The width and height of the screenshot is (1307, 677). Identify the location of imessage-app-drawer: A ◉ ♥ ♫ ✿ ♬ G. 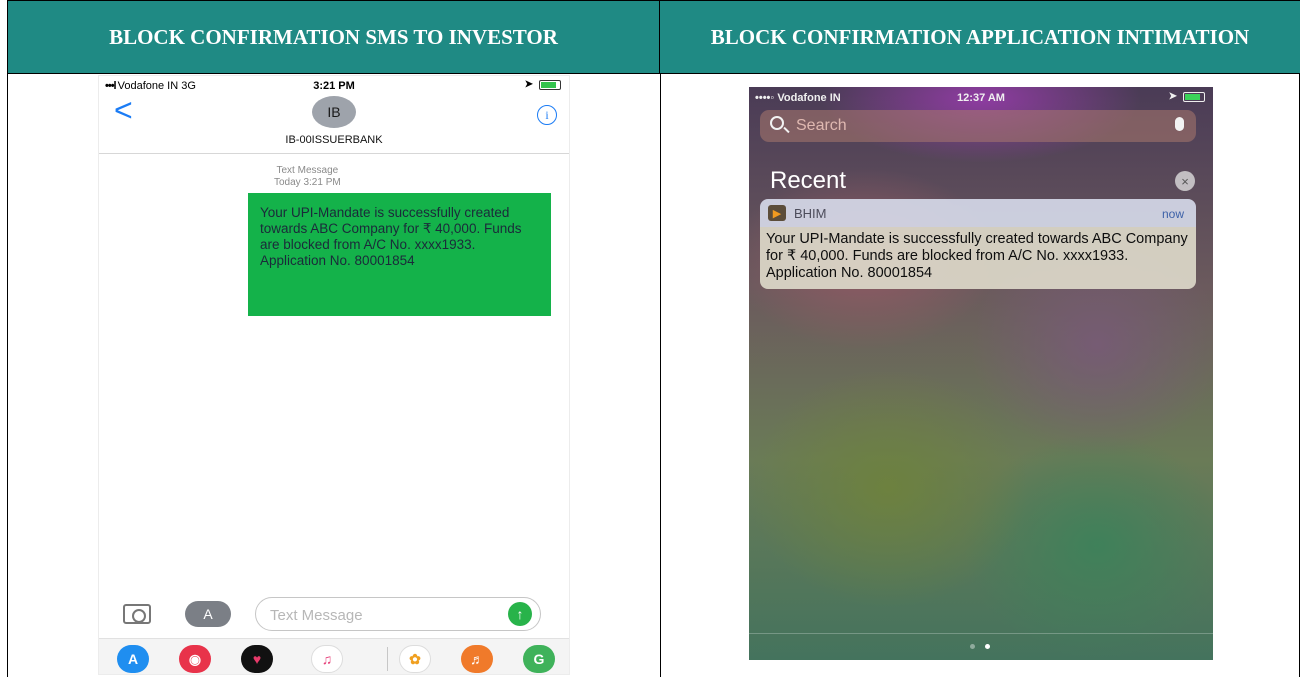
(334, 656).